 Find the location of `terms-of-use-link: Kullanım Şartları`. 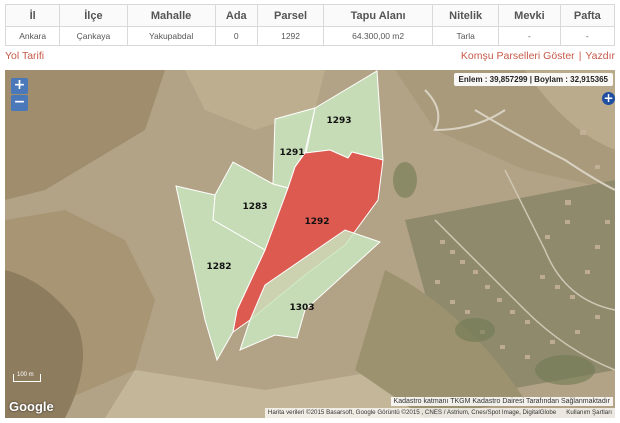

terms-of-use-link: Kullanım Şartları is located at coordinates (589, 412).